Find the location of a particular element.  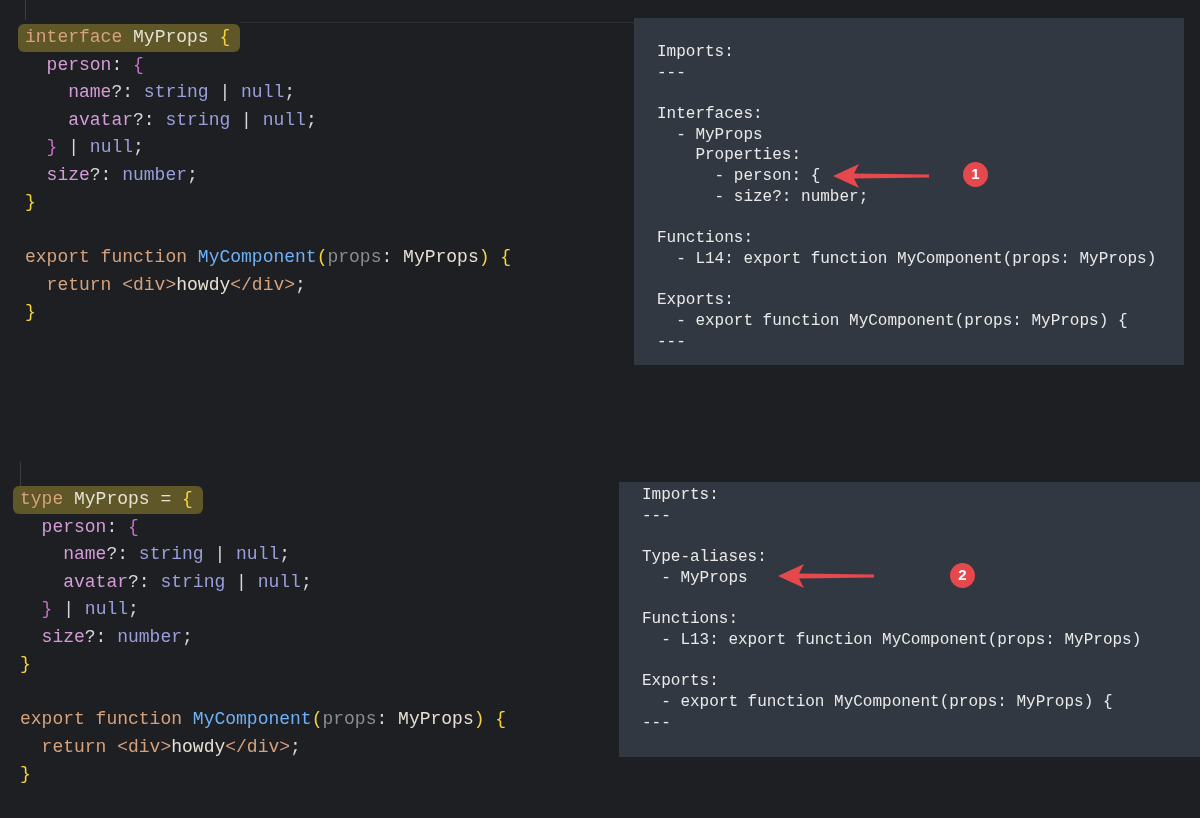

outline-line: Type-aliases: is located at coordinates (704, 557).